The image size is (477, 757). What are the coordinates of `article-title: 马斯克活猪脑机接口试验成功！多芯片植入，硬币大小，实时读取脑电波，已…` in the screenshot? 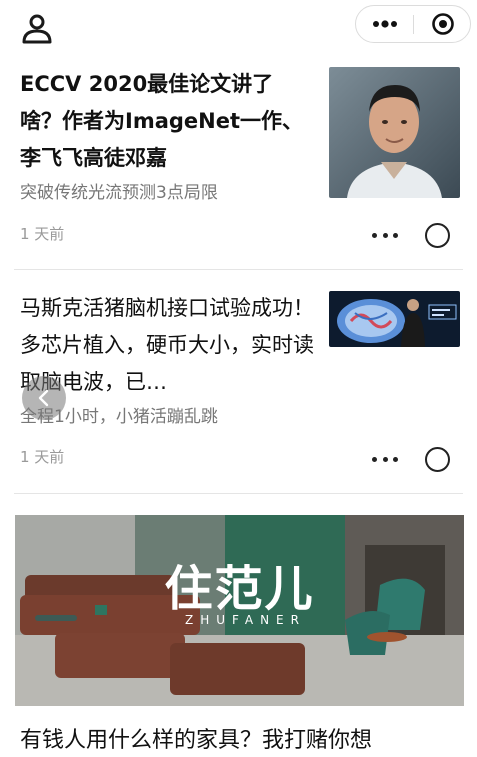 It's located at (170, 345).